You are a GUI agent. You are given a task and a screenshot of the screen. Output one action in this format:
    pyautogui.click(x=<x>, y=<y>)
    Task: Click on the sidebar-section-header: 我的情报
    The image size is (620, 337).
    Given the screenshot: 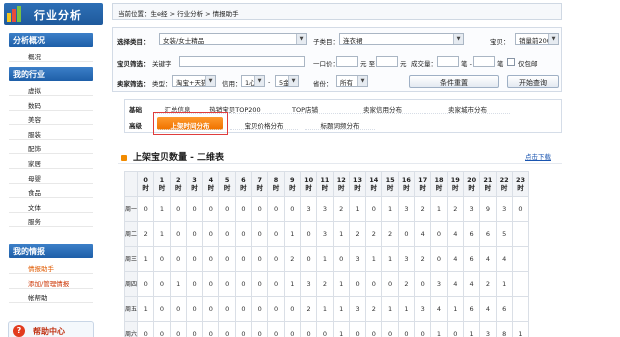 What is the action you would take?
    pyautogui.click(x=51, y=251)
    